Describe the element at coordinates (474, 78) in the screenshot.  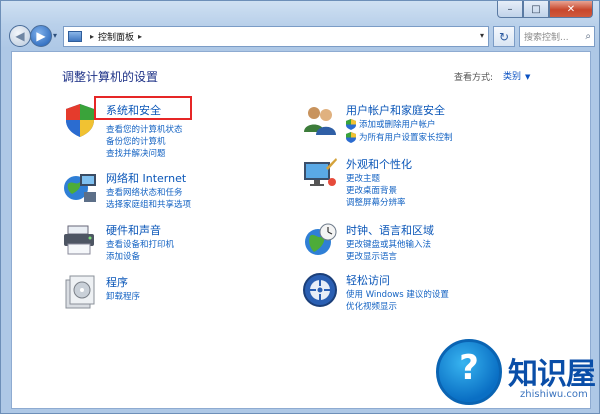
I see `view-by-label: 查看方式:` at that location.